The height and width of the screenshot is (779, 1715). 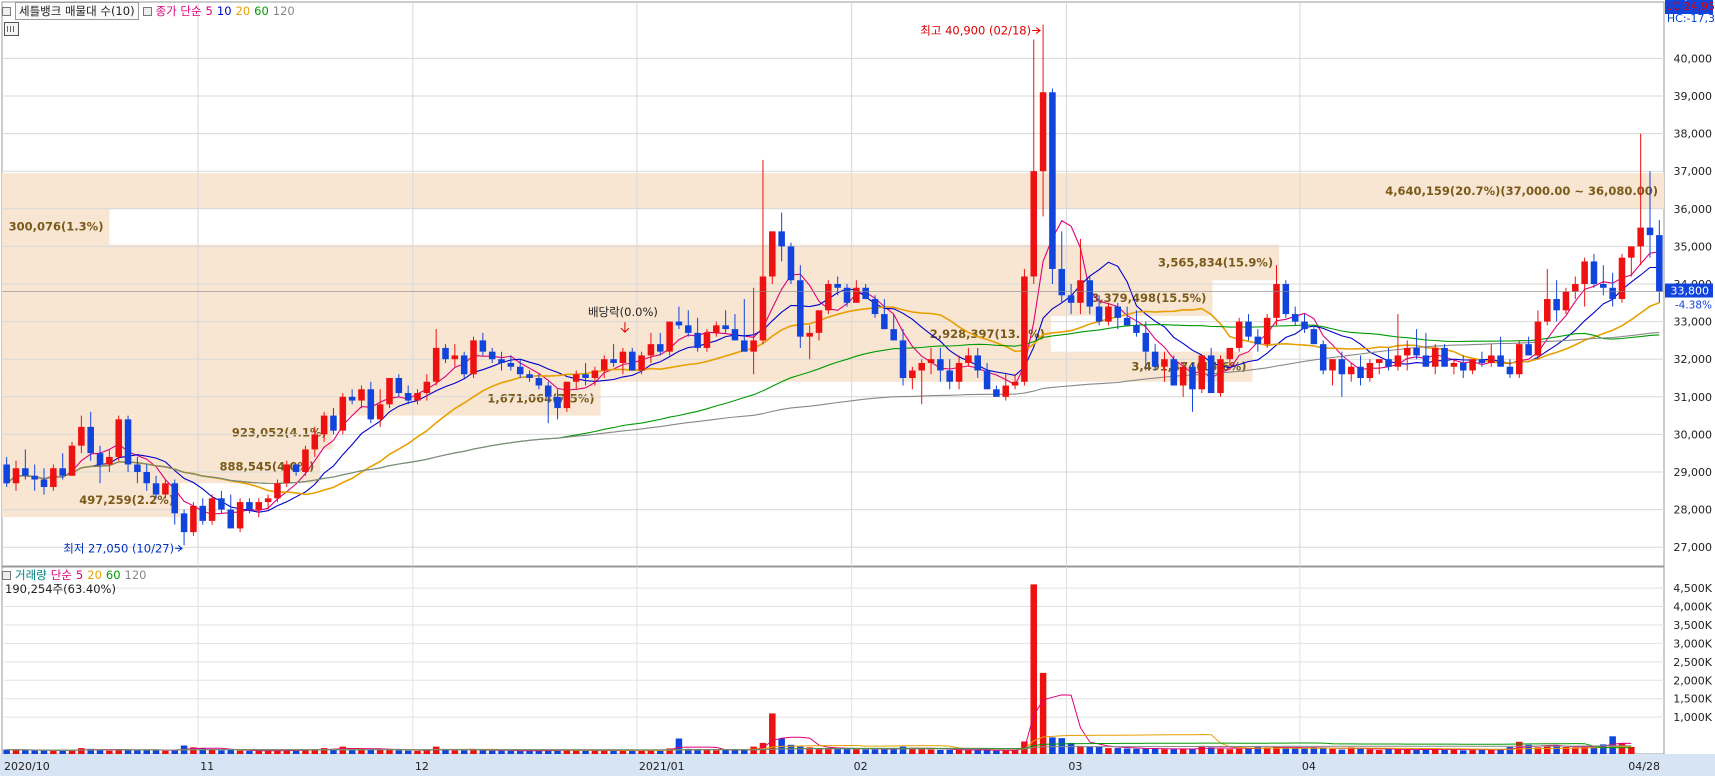 I want to click on volume-panel-toggle, so click(x=6, y=575).